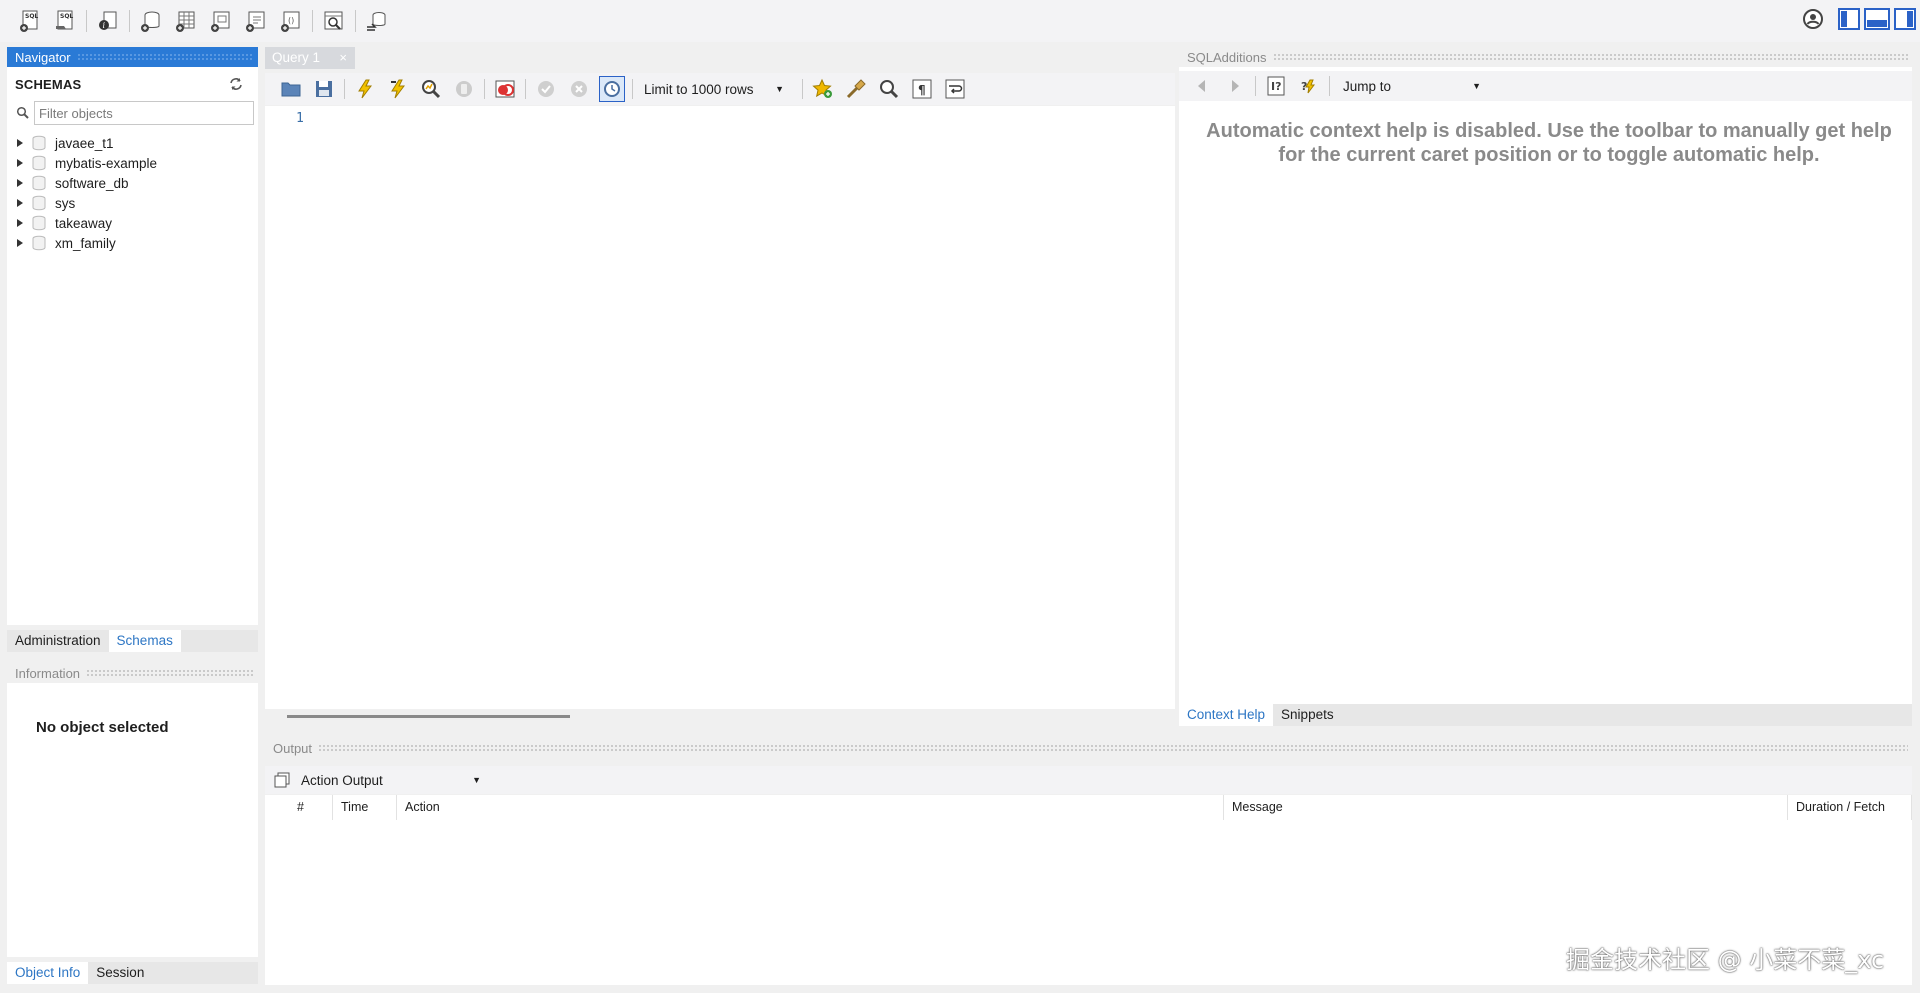 The height and width of the screenshot is (993, 1920). I want to click on account-icon, so click(1813, 19).